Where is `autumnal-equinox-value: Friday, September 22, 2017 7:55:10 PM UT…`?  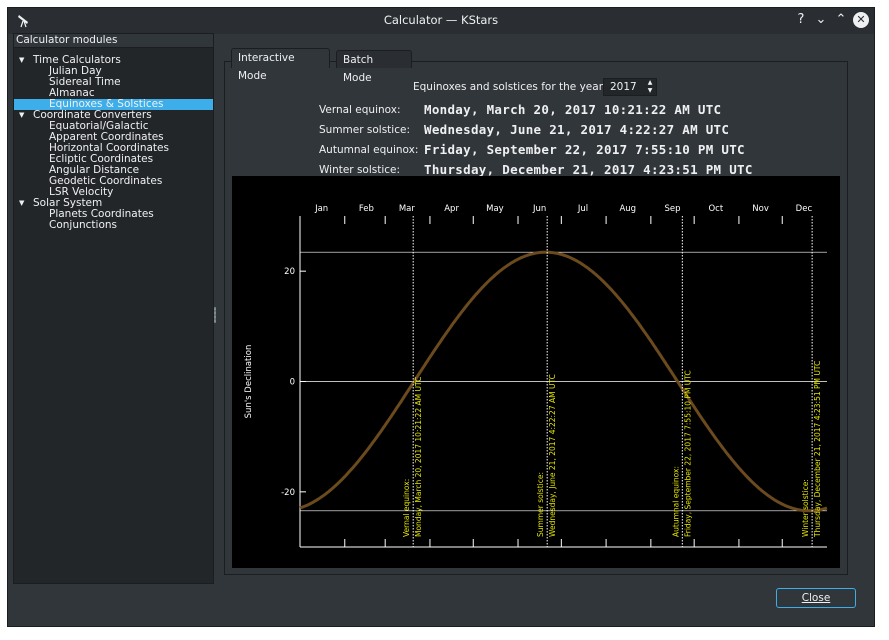
autumnal-equinox-value: Friday, September 22, 2017 7:55:10 PM UT… is located at coordinates (584, 149).